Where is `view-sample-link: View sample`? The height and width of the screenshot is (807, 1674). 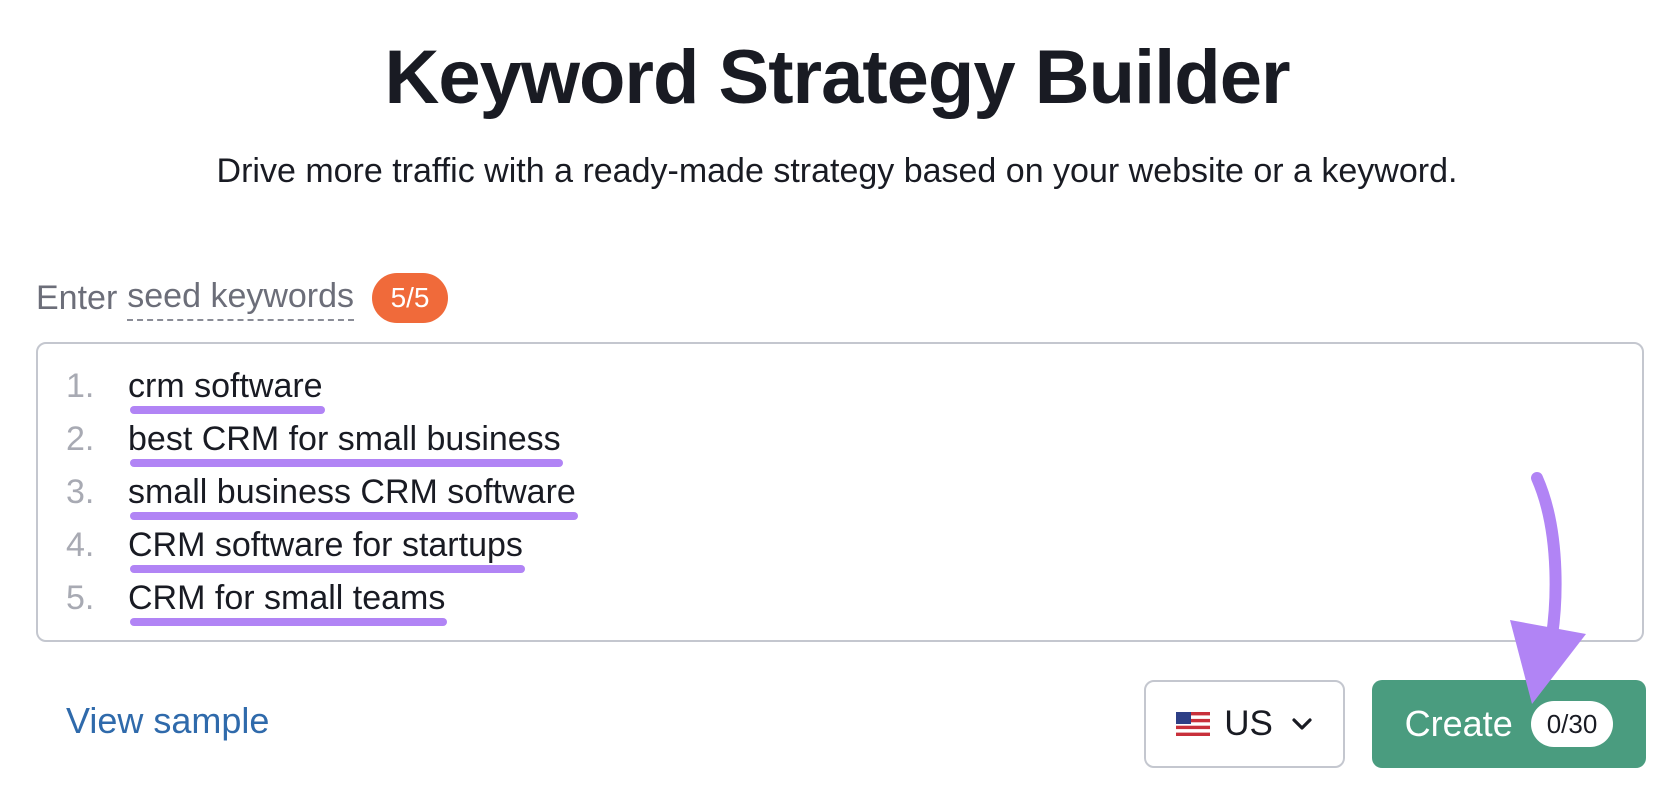 view-sample-link: View sample is located at coordinates (167, 721).